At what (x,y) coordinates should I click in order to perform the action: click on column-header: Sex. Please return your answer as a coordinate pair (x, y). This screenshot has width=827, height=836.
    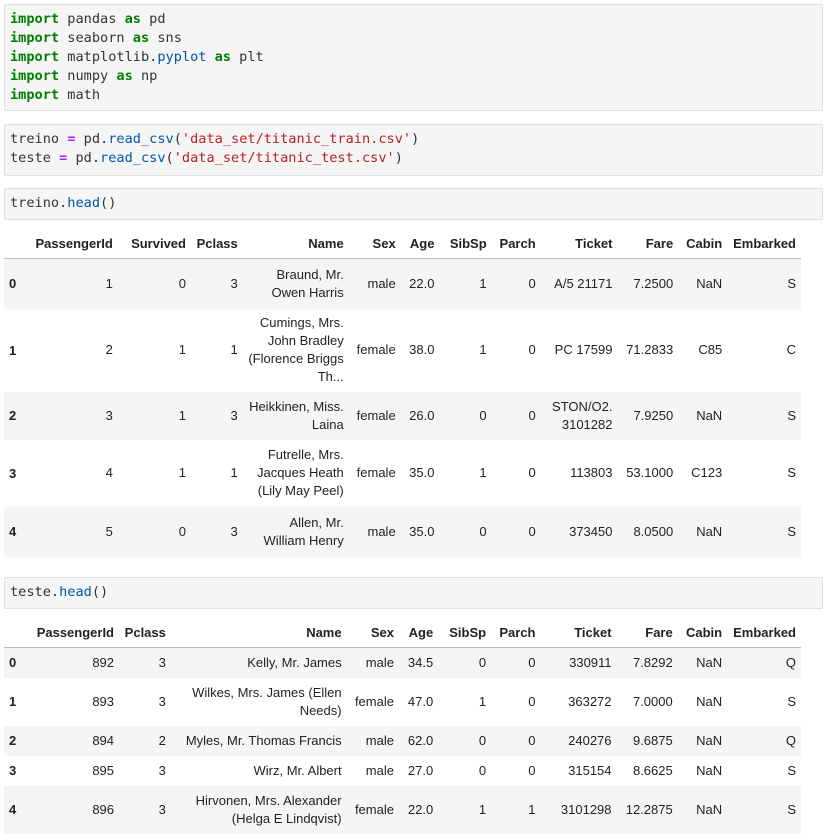
    Looking at the image, I should click on (372, 632).